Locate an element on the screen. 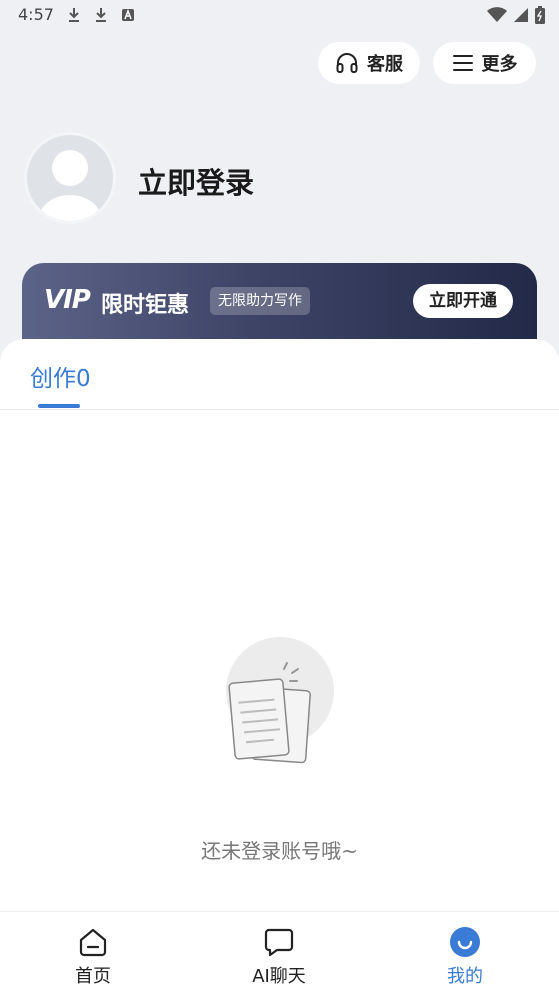  nav-label-ai-chat: AI聊天 is located at coordinates (279, 976).